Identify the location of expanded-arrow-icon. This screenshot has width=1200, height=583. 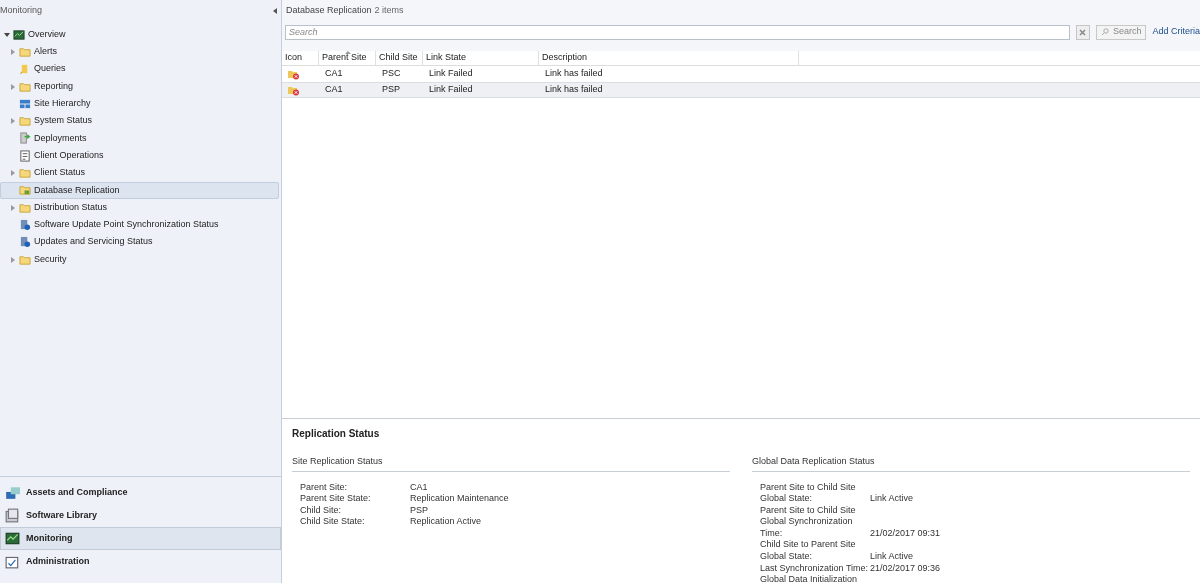
(6, 34).